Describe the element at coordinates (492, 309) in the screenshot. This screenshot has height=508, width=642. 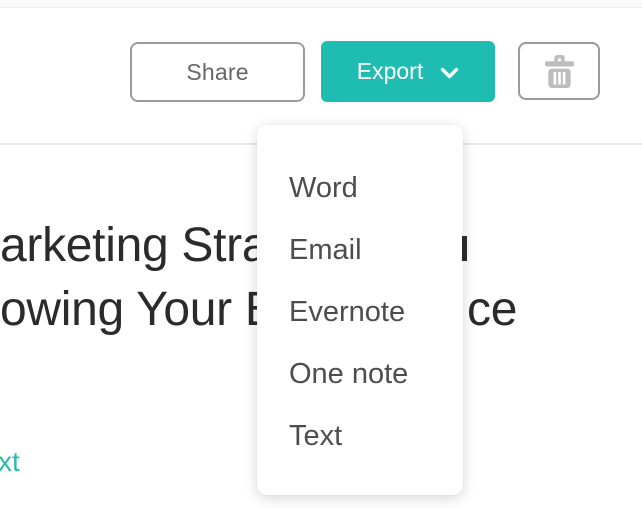
I see `document-heading-line2-cropped-end: ce` at that location.